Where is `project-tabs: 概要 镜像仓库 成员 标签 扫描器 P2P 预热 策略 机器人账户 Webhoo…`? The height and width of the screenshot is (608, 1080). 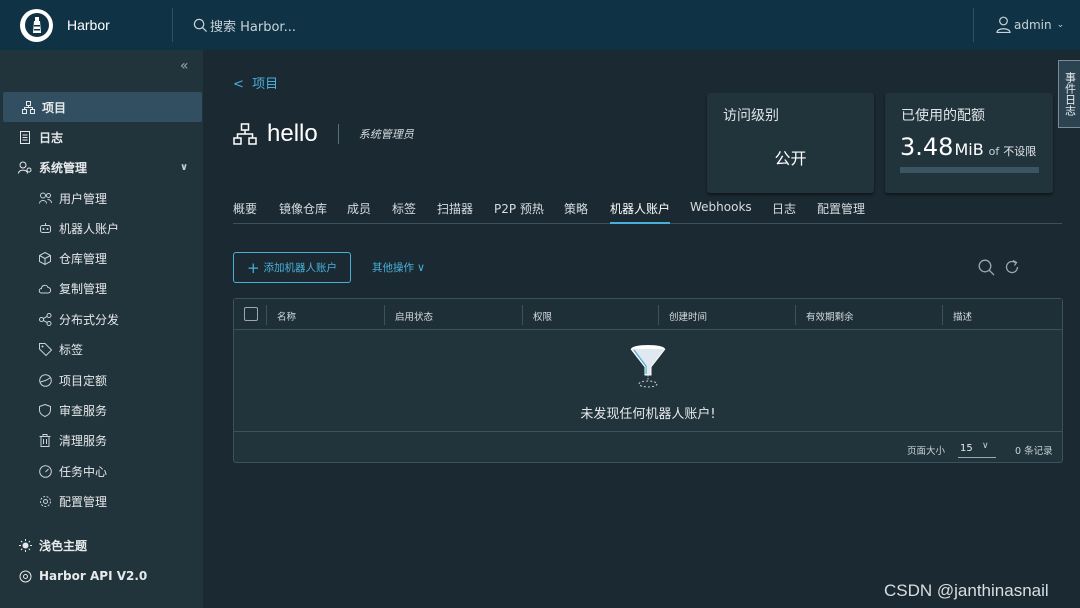 project-tabs: 概要 镜像仓库 成员 标签 扫描器 P2P 预热 策略 机器人账户 Webhoo… is located at coordinates (647, 212).